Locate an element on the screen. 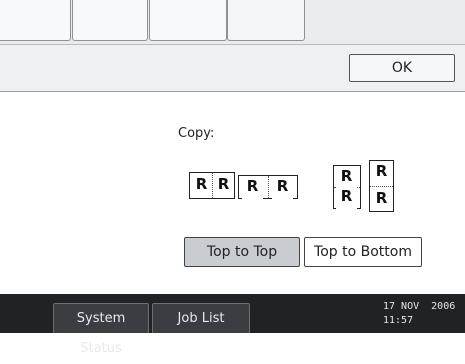 The height and width of the screenshot is (364, 465). time-text: 11:57 is located at coordinates (398, 320).